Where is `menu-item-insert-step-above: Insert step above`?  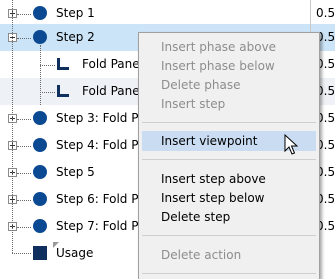
menu-item-insert-step-above: Insert step above is located at coordinates (229, 179).